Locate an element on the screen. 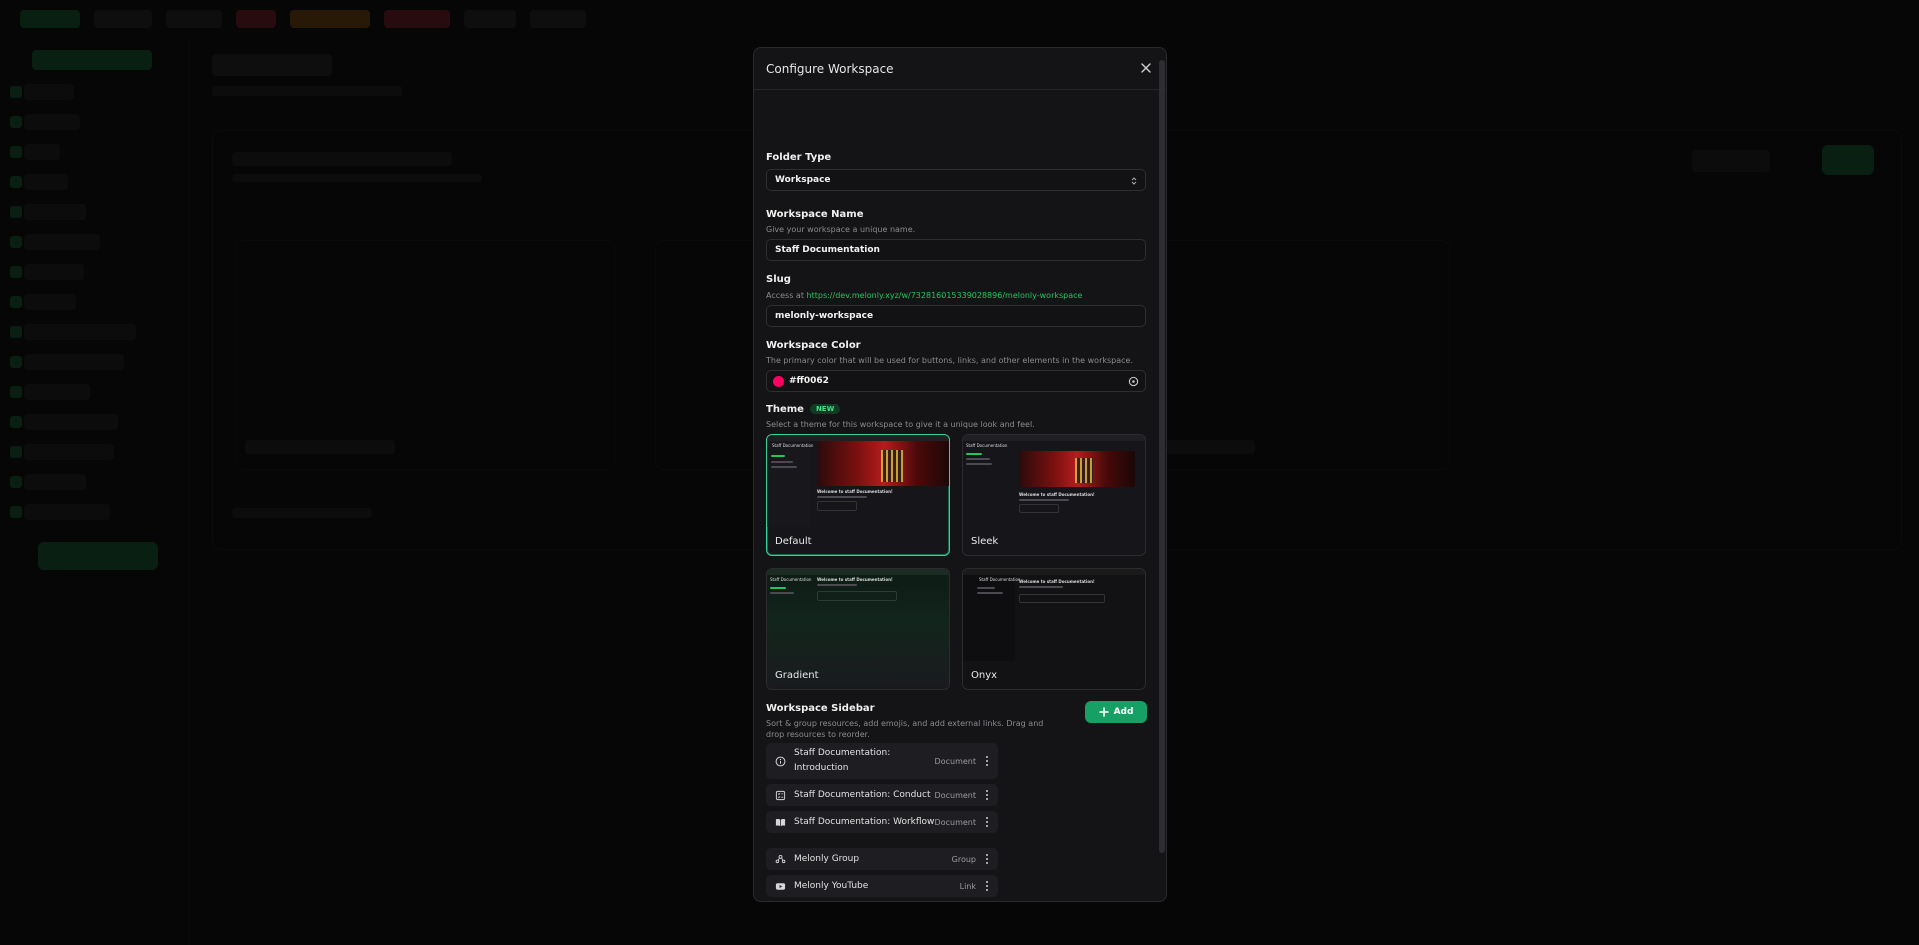 The width and height of the screenshot is (1919, 945). slug-help-prefix: Access at is located at coordinates (785, 295).